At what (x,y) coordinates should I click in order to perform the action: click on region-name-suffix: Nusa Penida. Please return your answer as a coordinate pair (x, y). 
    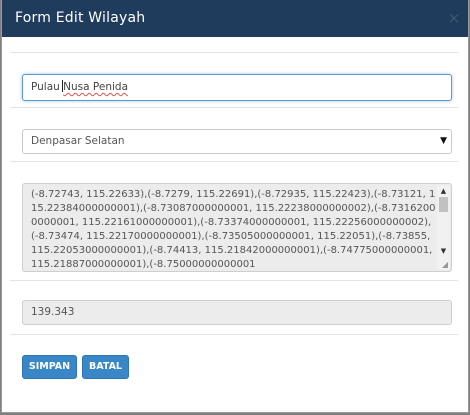
    Looking at the image, I should click on (95, 87).